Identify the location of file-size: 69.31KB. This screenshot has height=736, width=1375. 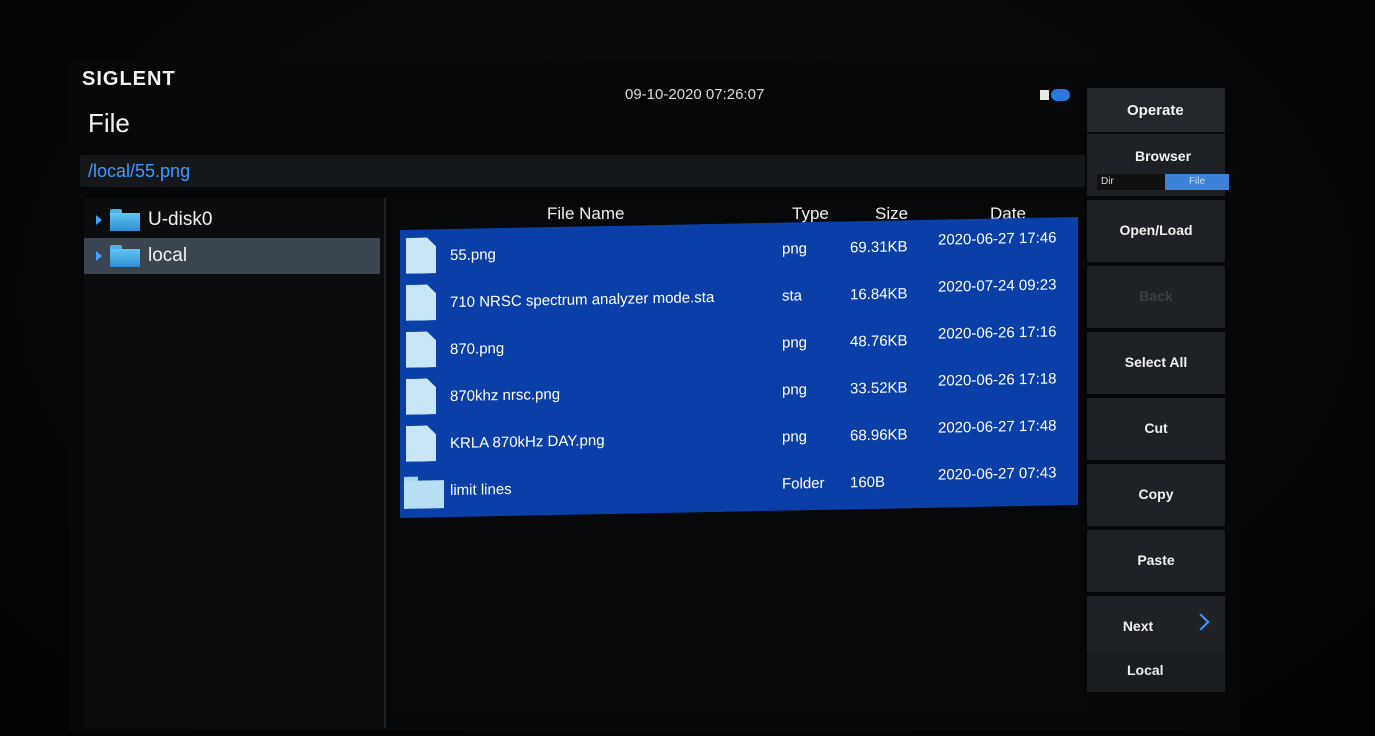
(879, 247).